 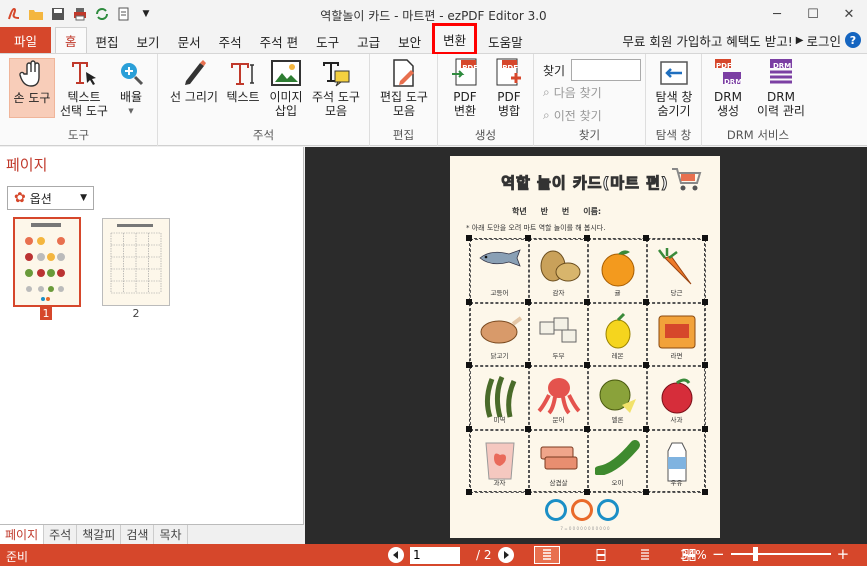 What do you see at coordinates (50, 198) in the screenshot?
I see `options-button: ✿ 옵션 ▼` at bounding box center [50, 198].